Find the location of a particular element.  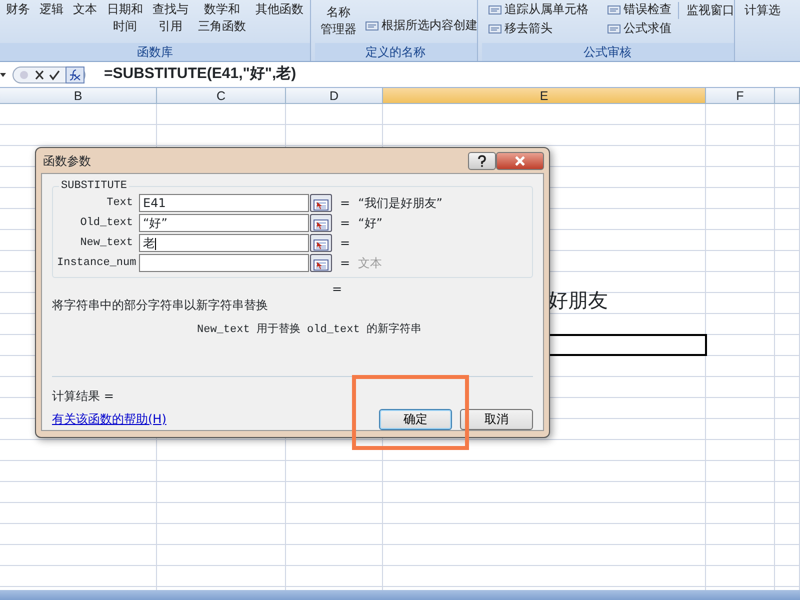

result-label: 计算结果 = is located at coordinates (83, 396).